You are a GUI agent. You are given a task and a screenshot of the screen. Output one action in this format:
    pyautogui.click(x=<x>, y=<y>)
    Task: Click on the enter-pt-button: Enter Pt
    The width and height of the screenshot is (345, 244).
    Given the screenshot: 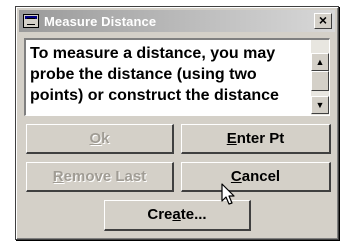 What is the action you would take?
    pyautogui.click(x=256, y=139)
    